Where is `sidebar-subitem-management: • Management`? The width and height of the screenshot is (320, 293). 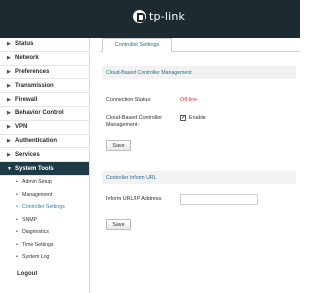
sidebar-subitem-management: • Management is located at coordinates (44, 195).